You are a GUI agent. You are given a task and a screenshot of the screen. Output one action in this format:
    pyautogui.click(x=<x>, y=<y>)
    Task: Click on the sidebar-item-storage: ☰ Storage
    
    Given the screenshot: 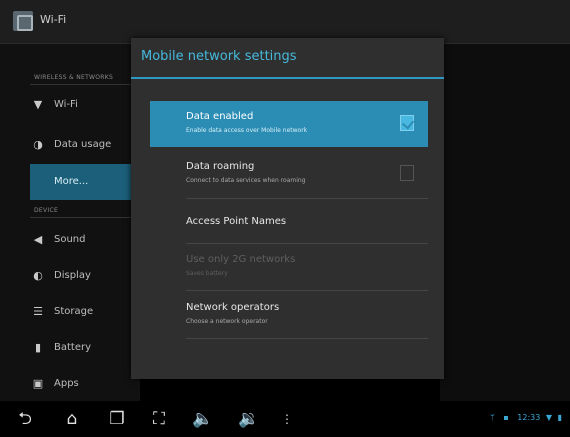 What is the action you would take?
    pyautogui.click(x=85, y=312)
    